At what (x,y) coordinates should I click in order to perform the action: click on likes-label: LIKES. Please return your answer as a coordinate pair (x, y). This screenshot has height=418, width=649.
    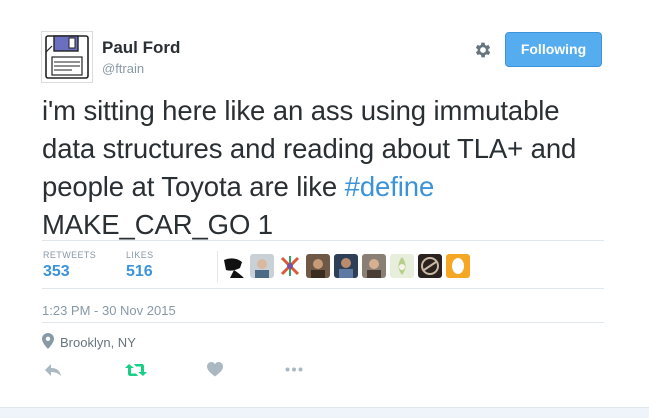
    Looking at the image, I should click on (140, 255).